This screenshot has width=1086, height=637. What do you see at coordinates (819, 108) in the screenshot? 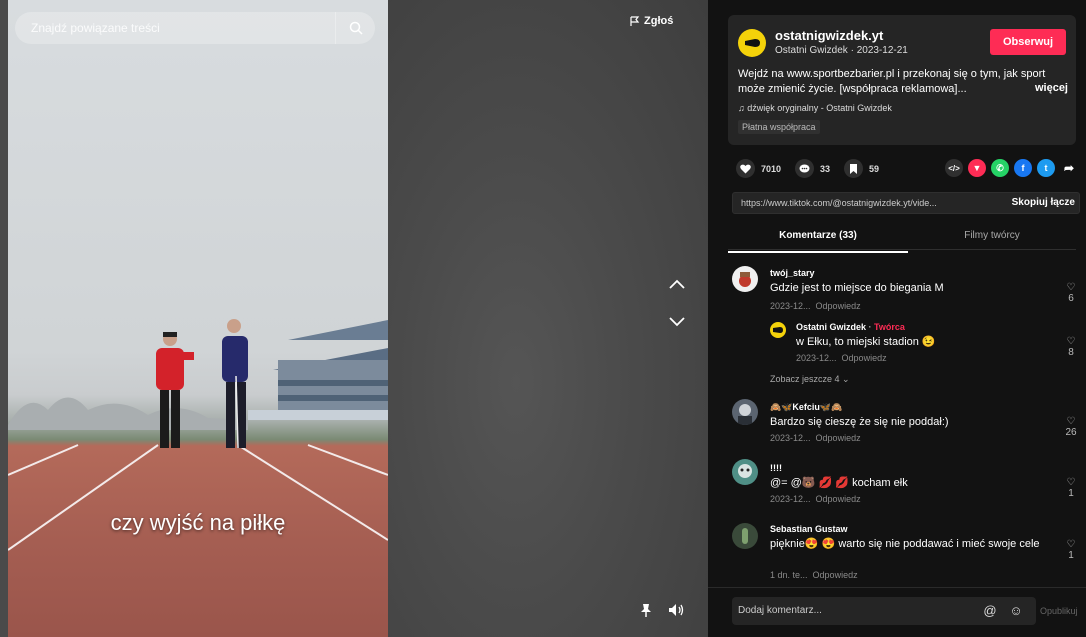
I see `music-title: dźwięk oryginalny - Ostatni Gwizdek` at bounding box center [819, 108].